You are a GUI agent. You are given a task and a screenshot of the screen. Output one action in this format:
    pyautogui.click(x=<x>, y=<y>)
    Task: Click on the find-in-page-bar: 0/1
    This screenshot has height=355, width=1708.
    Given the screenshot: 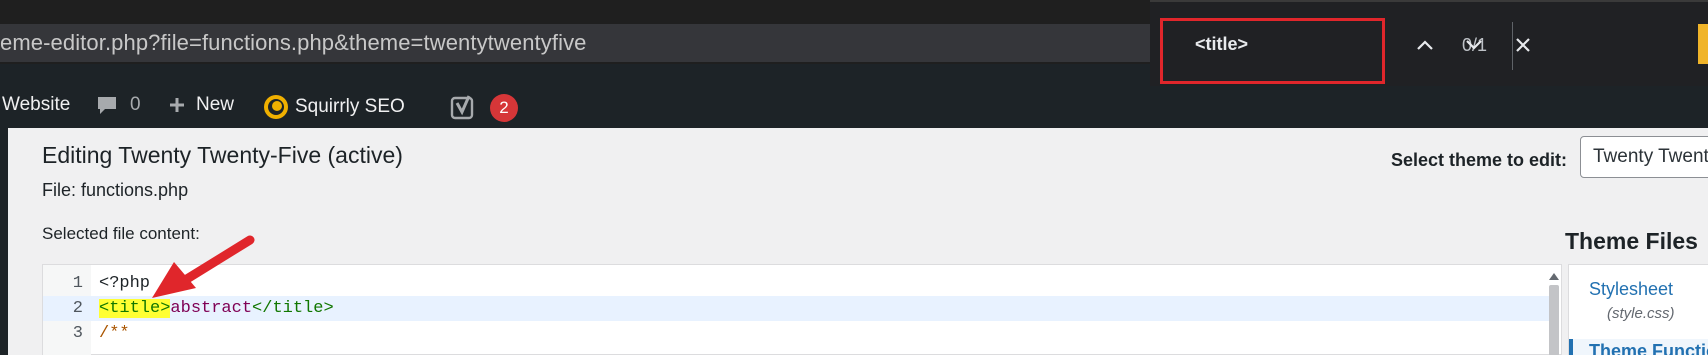 What is the action you would take?
    pyautogui.click(x=1429, y=43)
    